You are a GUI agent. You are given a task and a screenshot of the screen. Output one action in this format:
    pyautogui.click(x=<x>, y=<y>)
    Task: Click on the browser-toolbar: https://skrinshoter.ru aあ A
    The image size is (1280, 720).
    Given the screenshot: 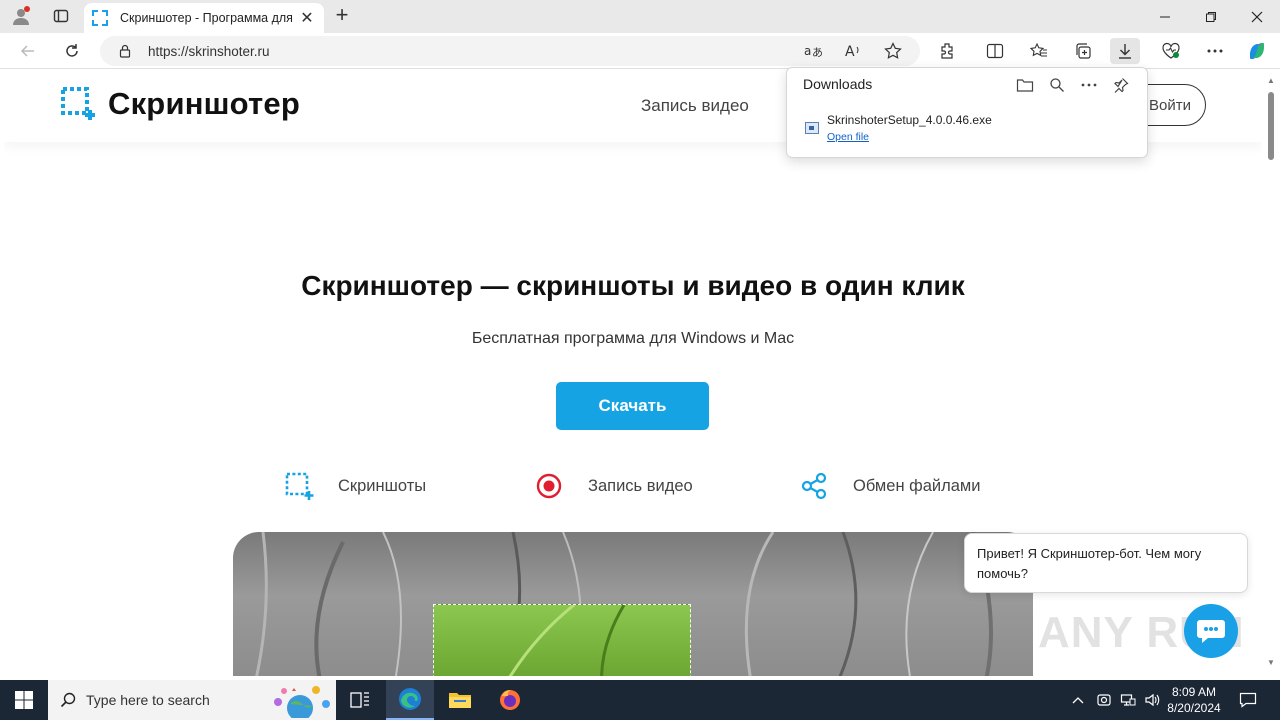 What is the action you would take?
    pyautogui.click(x=640, y=51)
    